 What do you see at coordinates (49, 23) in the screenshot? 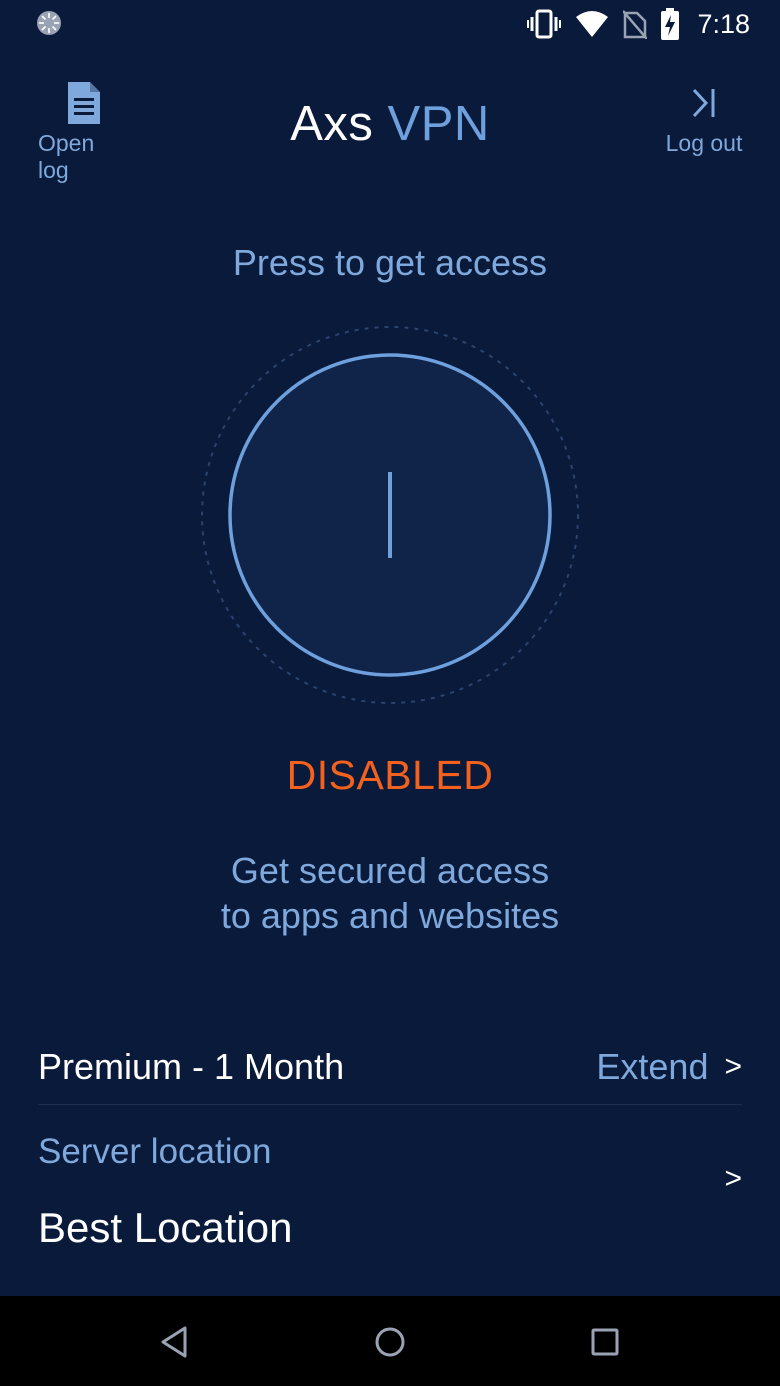
I see `sync-icon` at bounding box center [49, 23].